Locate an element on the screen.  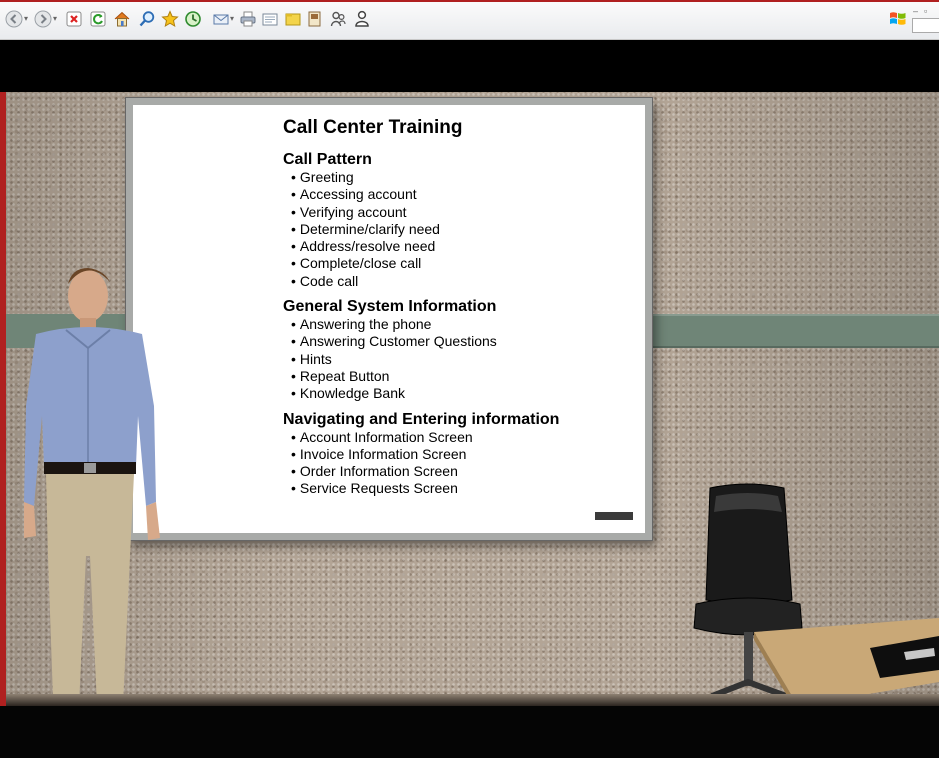
bullet-item: Accessing account is located at coordinates (457, 194).